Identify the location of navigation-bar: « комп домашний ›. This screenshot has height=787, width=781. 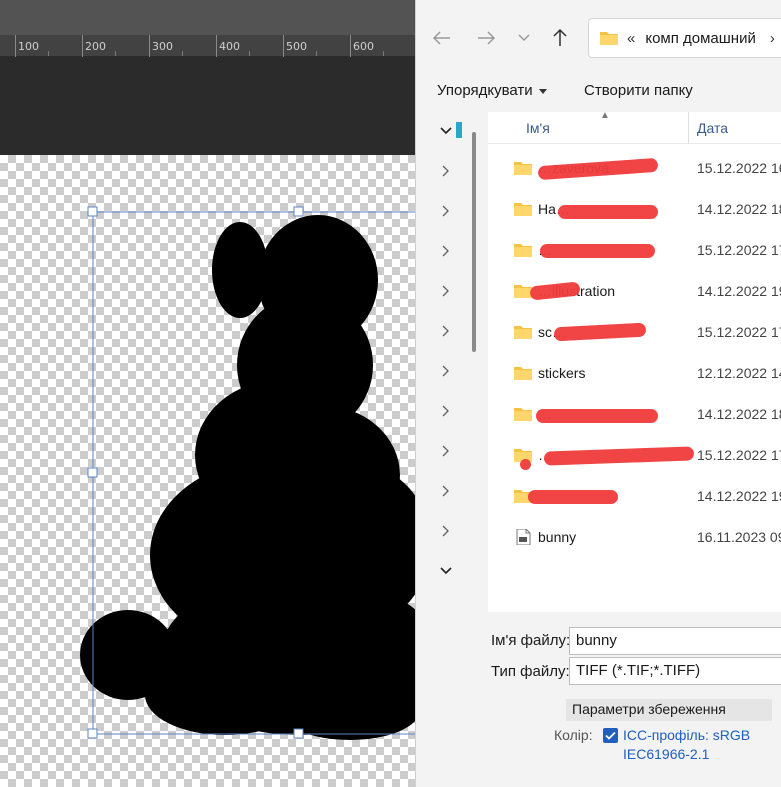
(598, 36).